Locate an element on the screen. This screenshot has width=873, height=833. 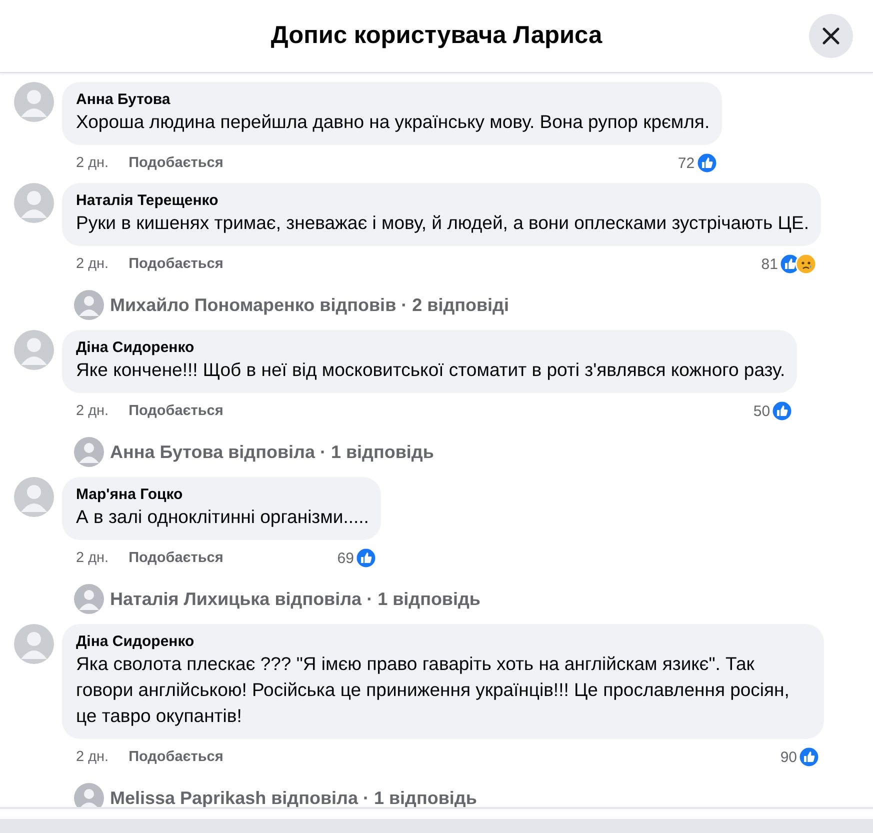
replies-link: Наталія Лихицька відповіла · 1 відповідь is located at coordinates (295, 599).